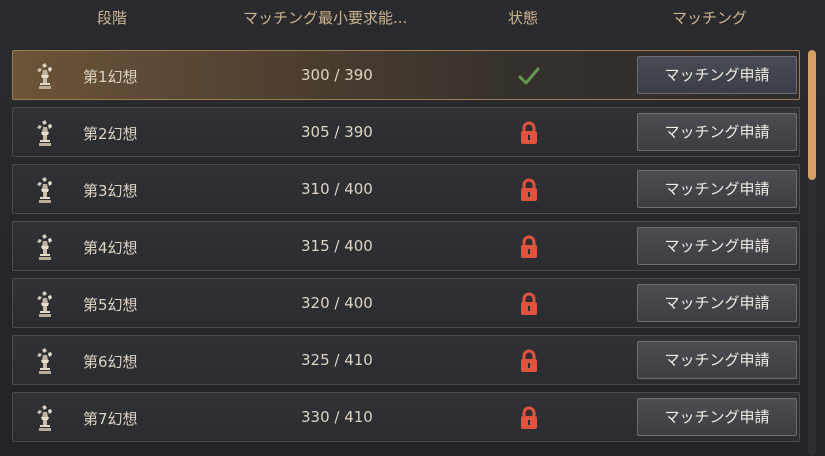 Image resolution: width=825 pixels, height=456 pixels. I want to click on stage-name: 第2幻想, so click(110, 134).